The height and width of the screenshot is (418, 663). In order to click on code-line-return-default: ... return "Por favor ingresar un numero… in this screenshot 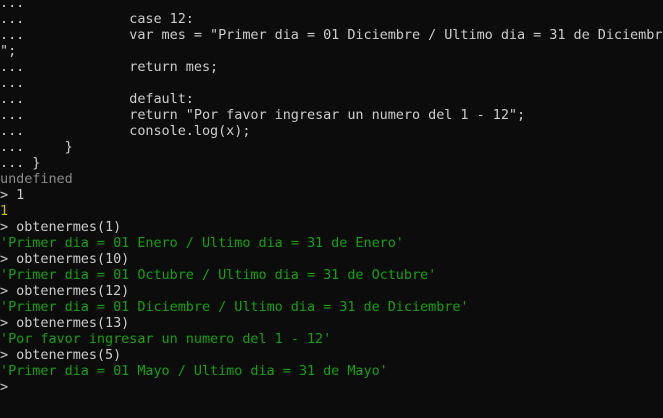, I will do `click(263, 115)`.